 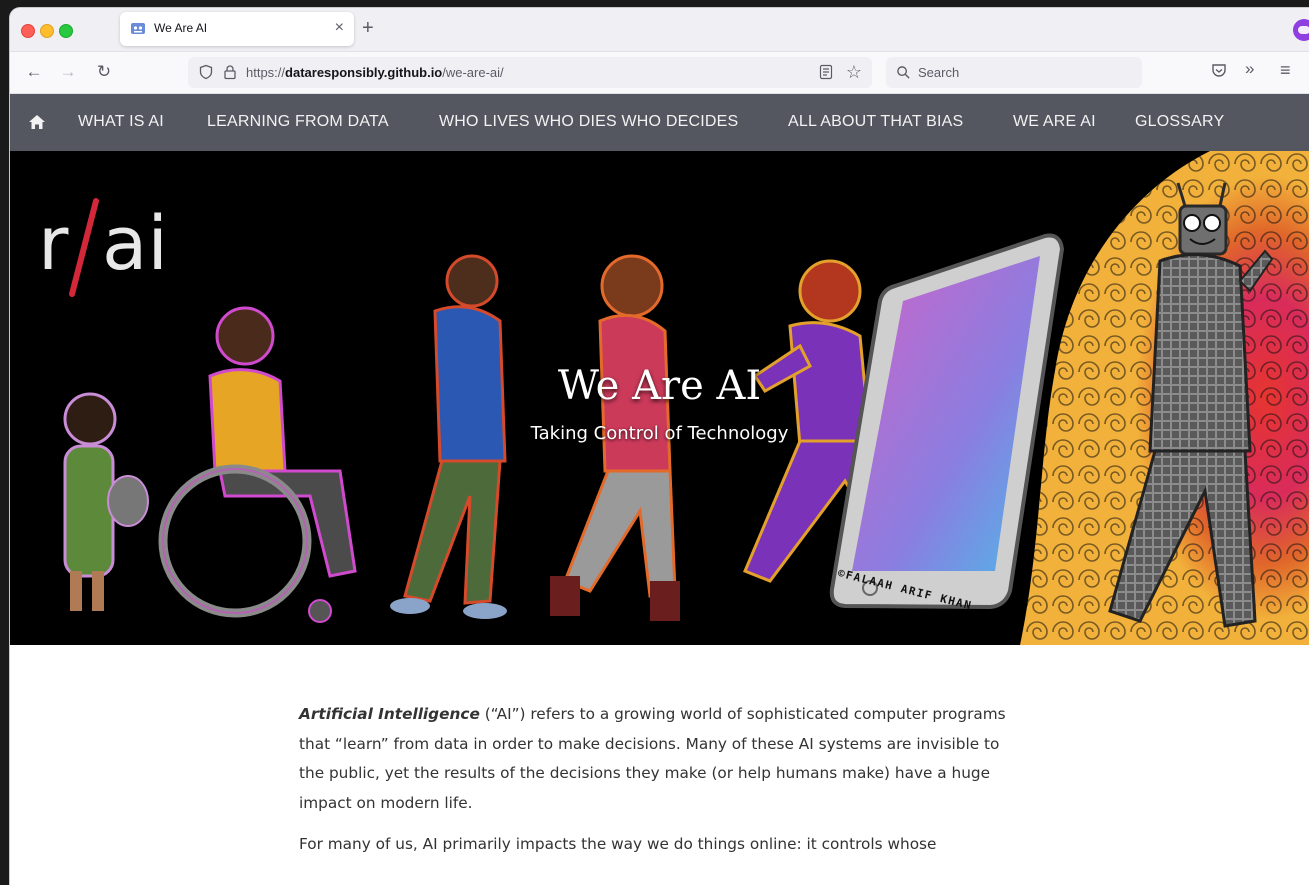 I want to click on search-bar: Search, so click(x=1014, y=72).